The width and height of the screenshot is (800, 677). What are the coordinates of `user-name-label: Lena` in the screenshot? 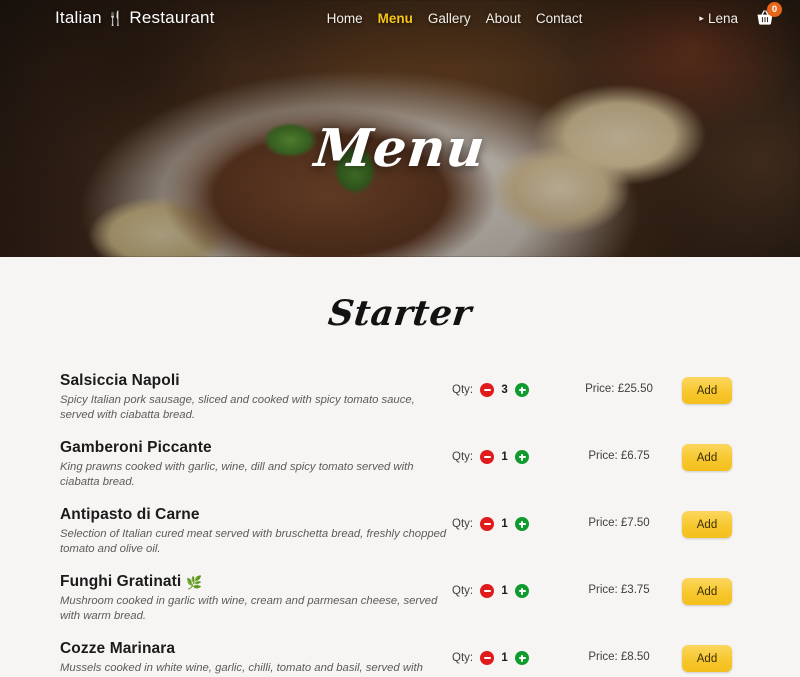 It's located at (722, 18).